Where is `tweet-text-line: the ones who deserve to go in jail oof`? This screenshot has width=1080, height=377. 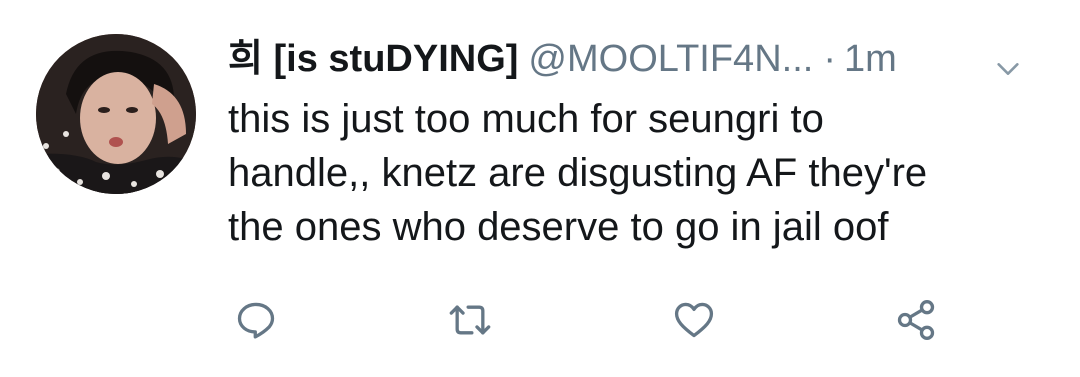
tweet-text-line: the ones who deserve to go in jail oof is located at coordinates (558, 227).